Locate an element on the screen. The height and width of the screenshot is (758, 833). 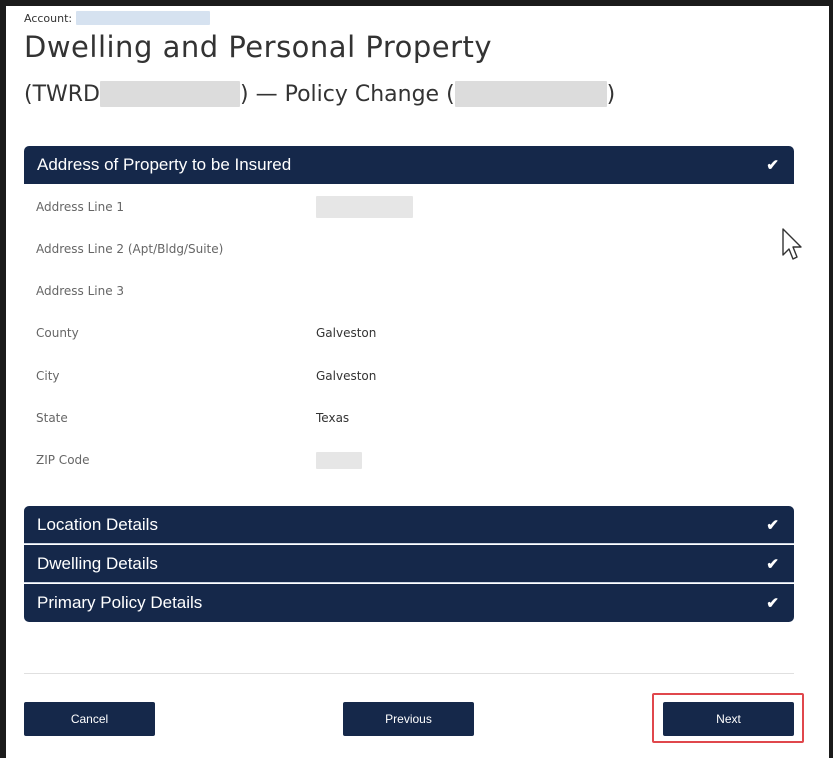
field-label: Address Line 3 is located at coordinates (80, 291).